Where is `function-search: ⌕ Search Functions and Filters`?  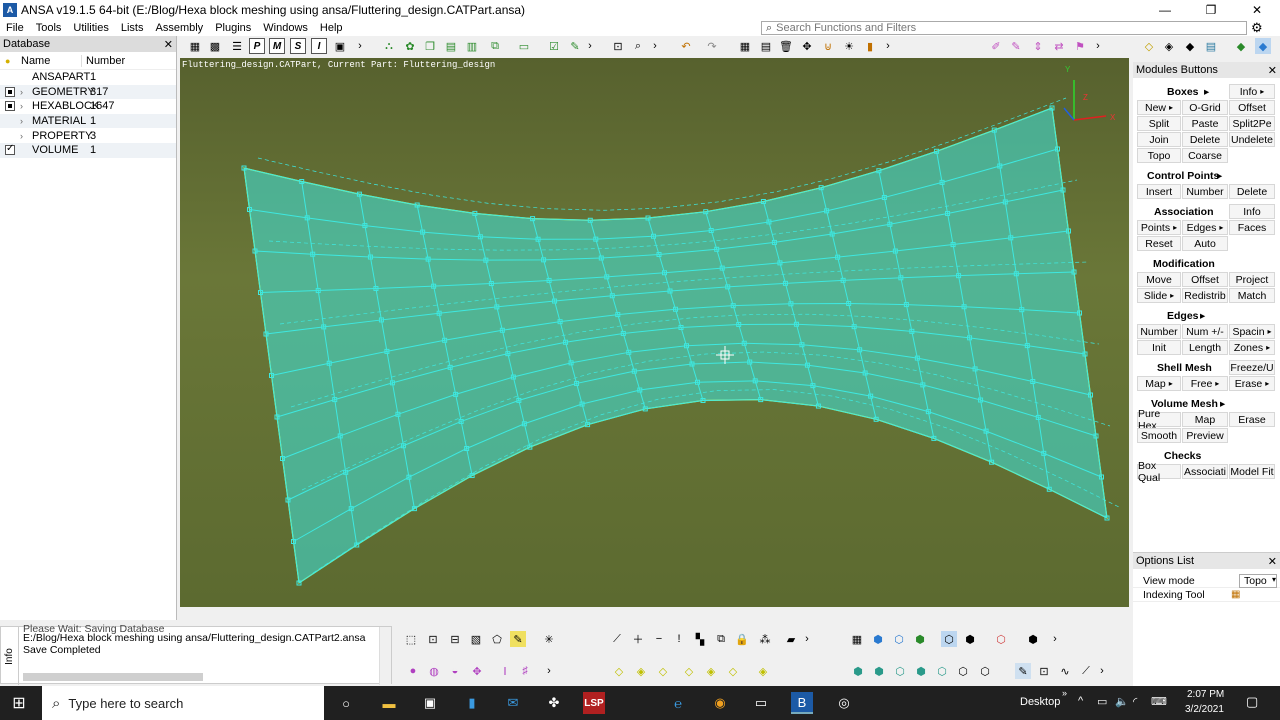
function-search: ⌕ Search Functions and Filters is located at coordinates (1004, 28).